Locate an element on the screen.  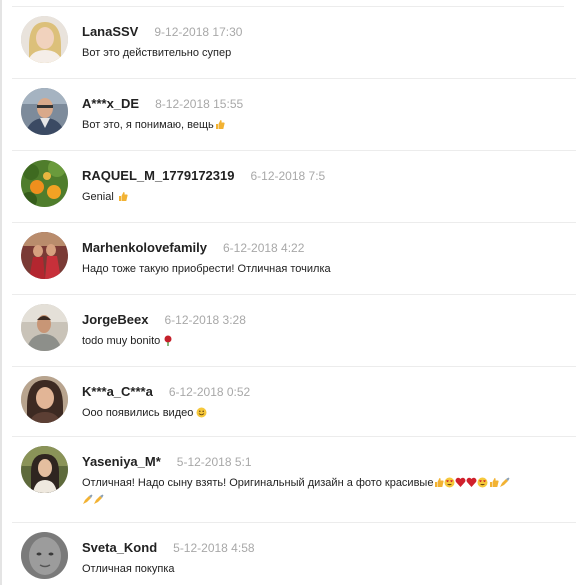
comment-text: Вот это действительно супер is located at coordinates (324, 53).